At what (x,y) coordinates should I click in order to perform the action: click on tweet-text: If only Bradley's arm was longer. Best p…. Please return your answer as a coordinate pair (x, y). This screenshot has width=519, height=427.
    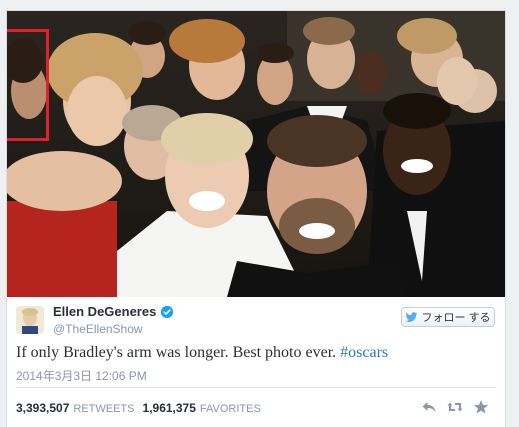
    Looking at the image, I should click on (202, 353).